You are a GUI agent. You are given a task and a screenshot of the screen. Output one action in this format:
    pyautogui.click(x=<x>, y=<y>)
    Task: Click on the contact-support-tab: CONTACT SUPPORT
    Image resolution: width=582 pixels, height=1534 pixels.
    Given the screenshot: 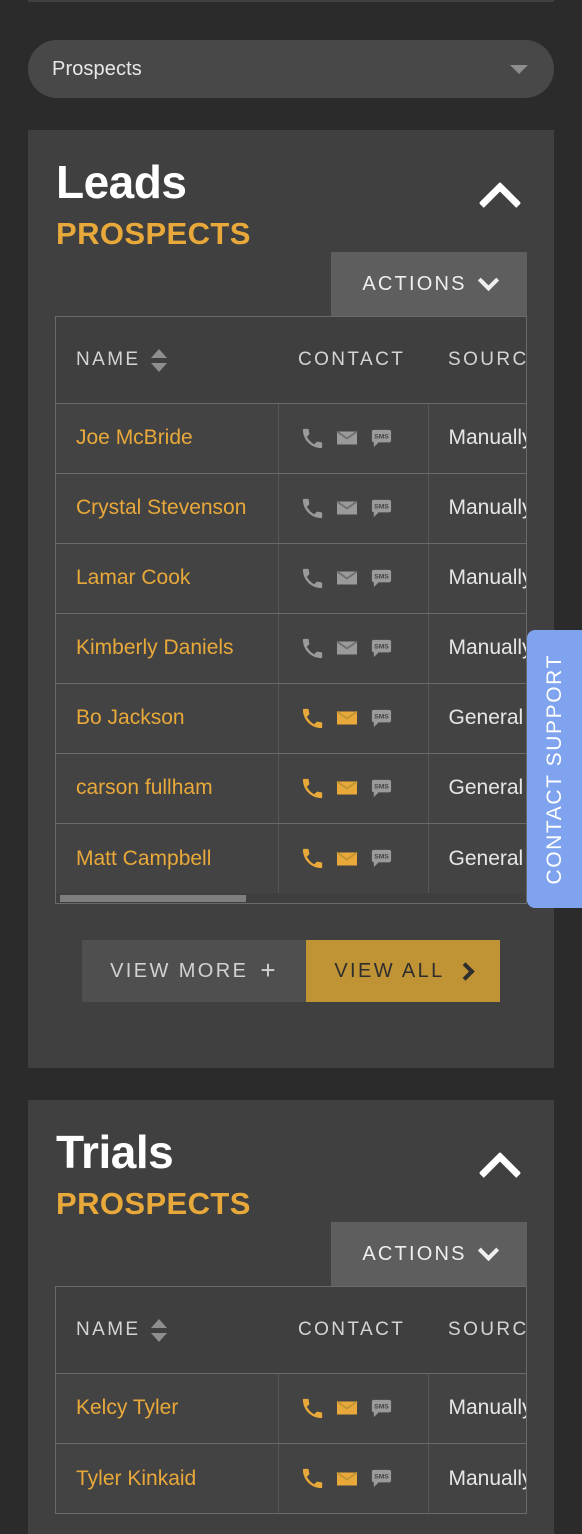 What is the action you would take?
    pyautogui.click(x=554, y=769)
    